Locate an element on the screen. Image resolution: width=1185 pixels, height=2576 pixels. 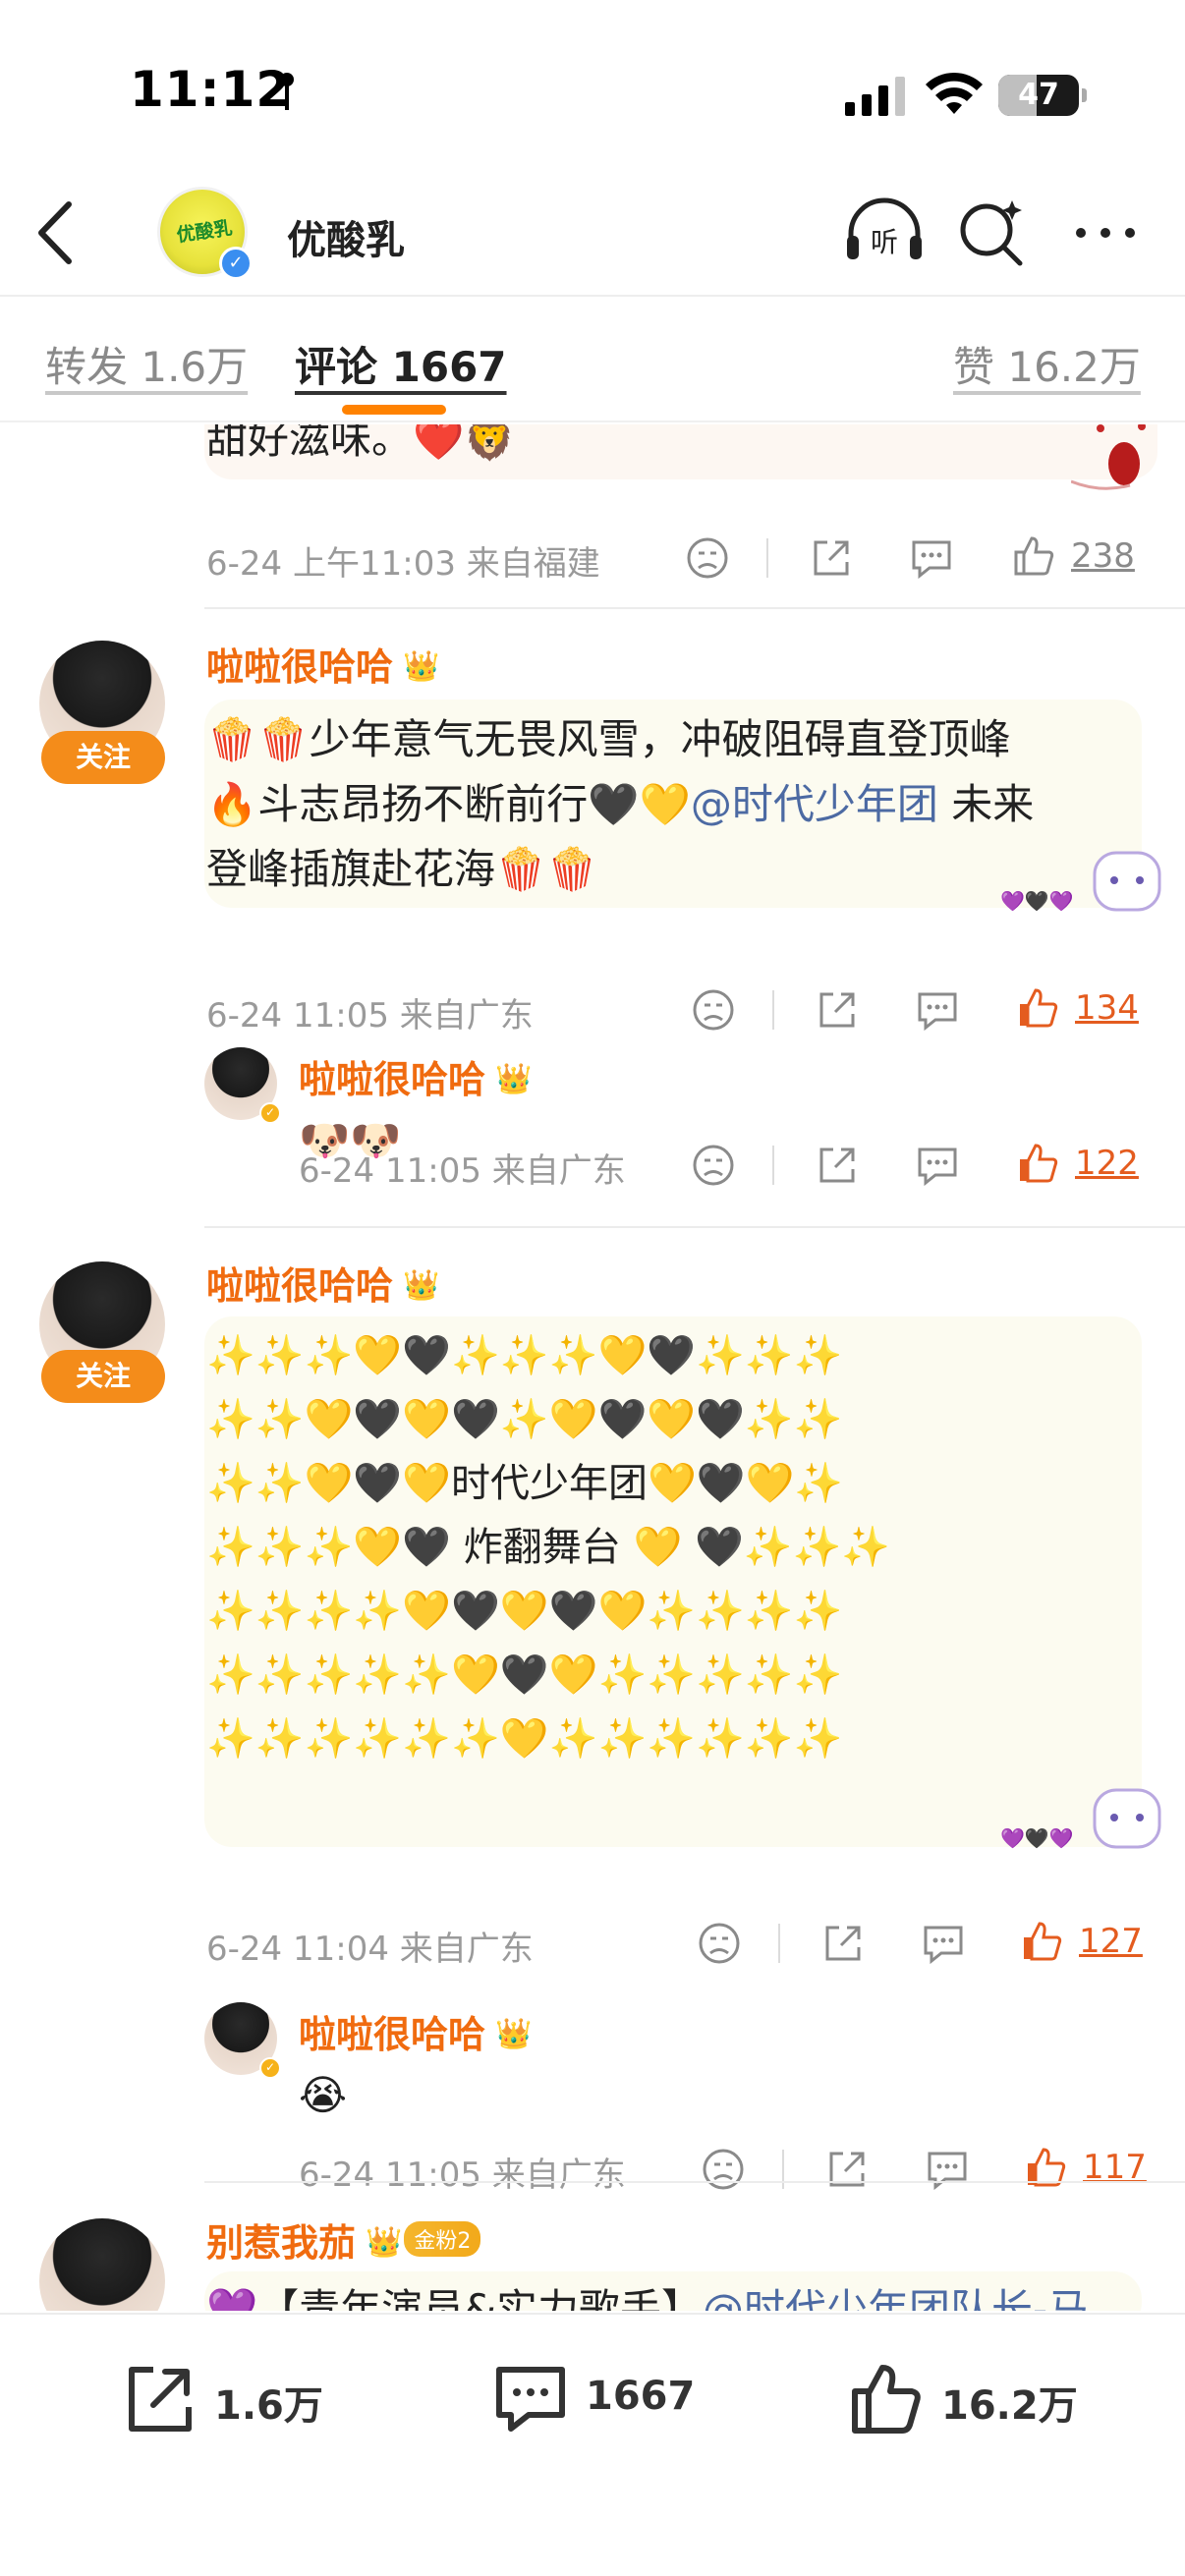
comment-meta: 6-24 上午11:03 来自福建 is located at coordinates (403, 564).